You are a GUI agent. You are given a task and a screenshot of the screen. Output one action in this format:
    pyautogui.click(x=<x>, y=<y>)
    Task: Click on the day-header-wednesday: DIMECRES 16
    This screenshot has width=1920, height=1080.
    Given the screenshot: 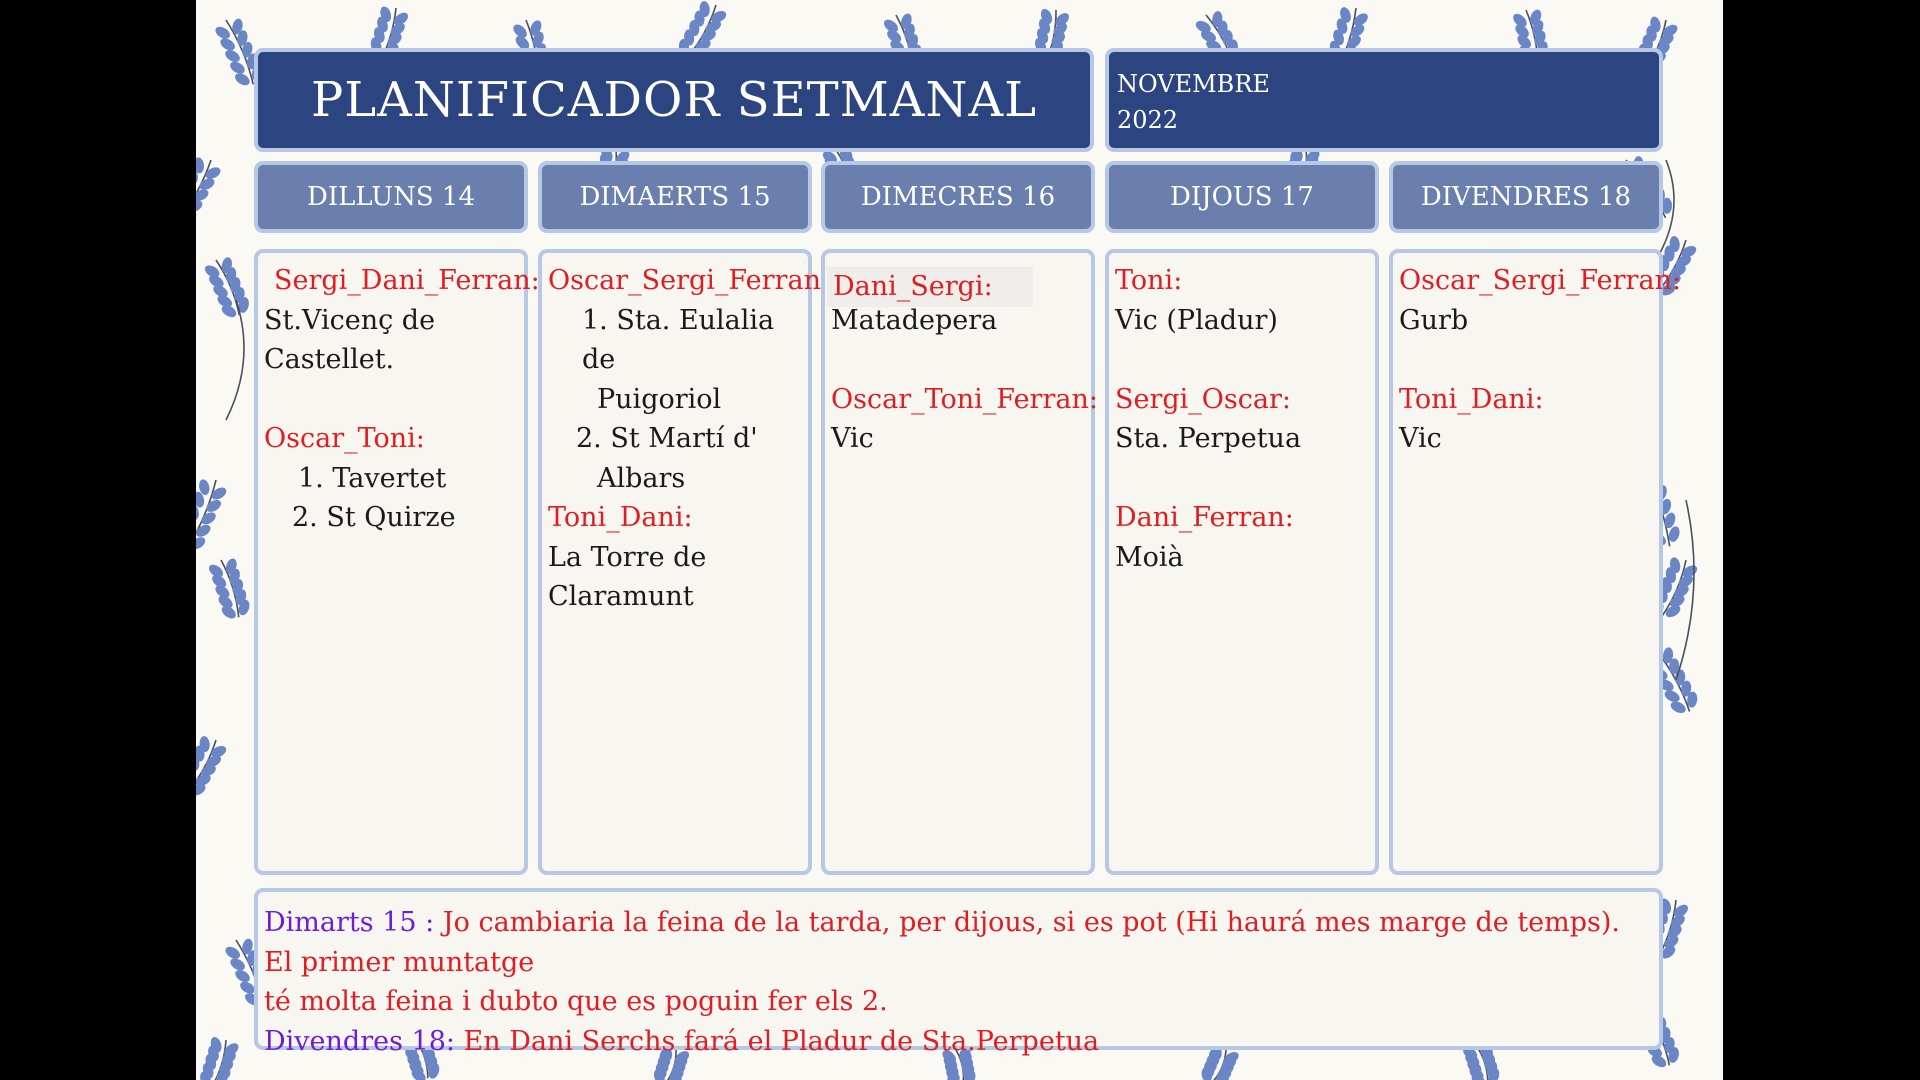 What is the action you would take?
    pyautogui.click(x=958, y=197)
    